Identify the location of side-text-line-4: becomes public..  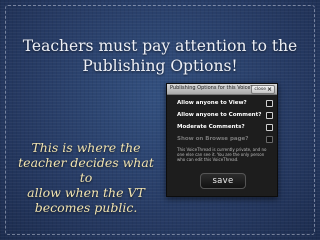
(86, 207).